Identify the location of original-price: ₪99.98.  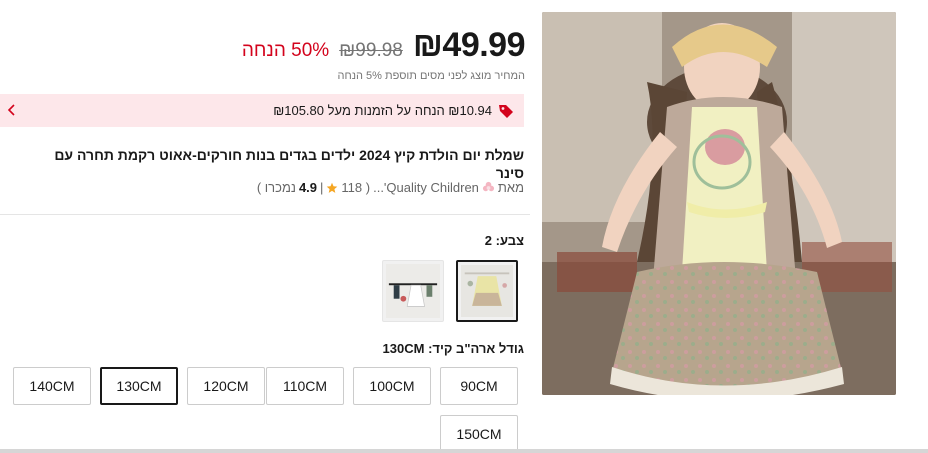
(371, 50).